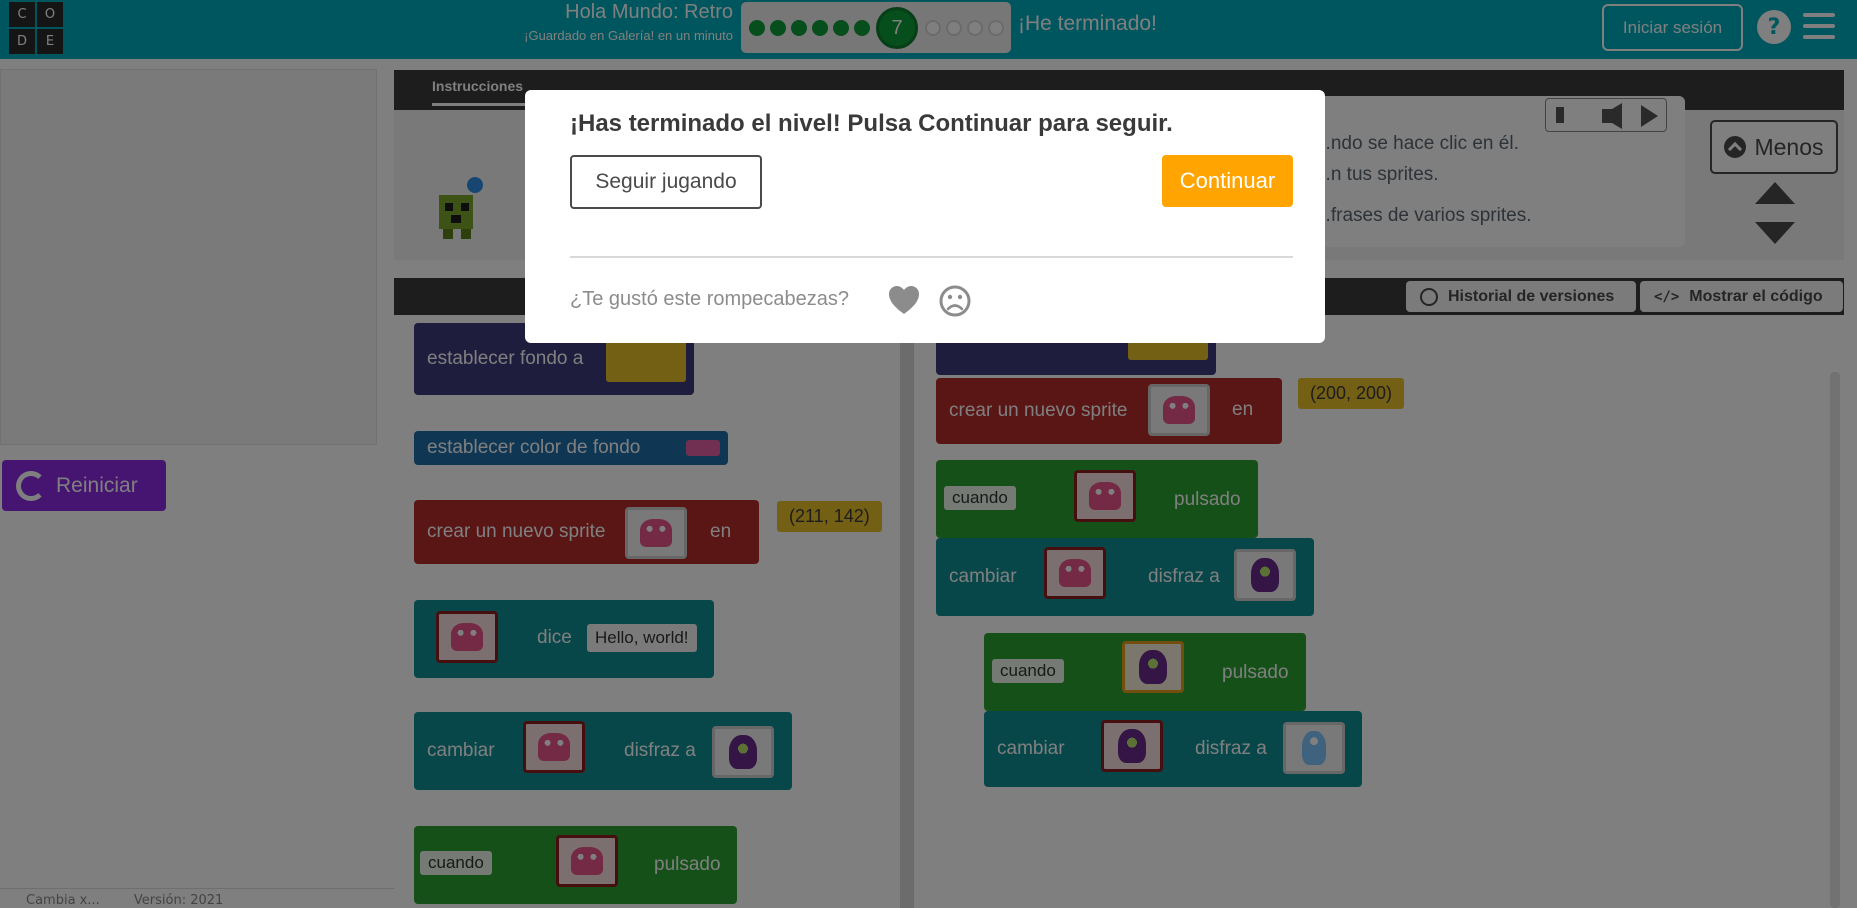 This screenshot has width=1857, height=908. Describe the element at coordinates (904, 301) in the screenshot. I see `heart-icon` at that location.